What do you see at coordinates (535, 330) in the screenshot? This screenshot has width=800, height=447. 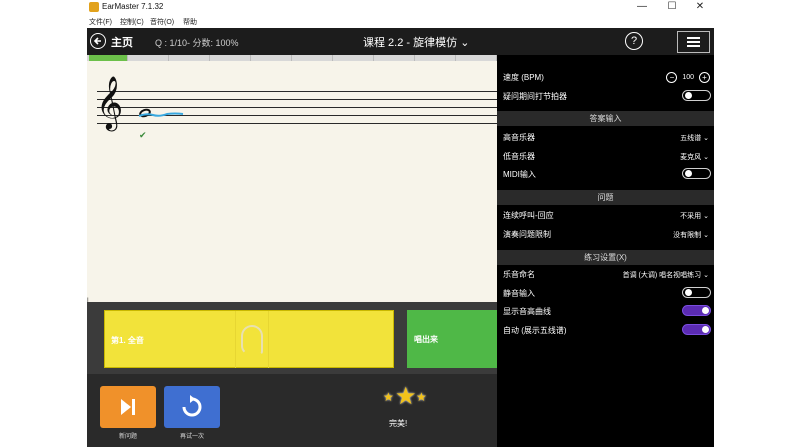 I see `auto-staff-label: 自动 (展示五线谱)` at bounding box center [535, 330].